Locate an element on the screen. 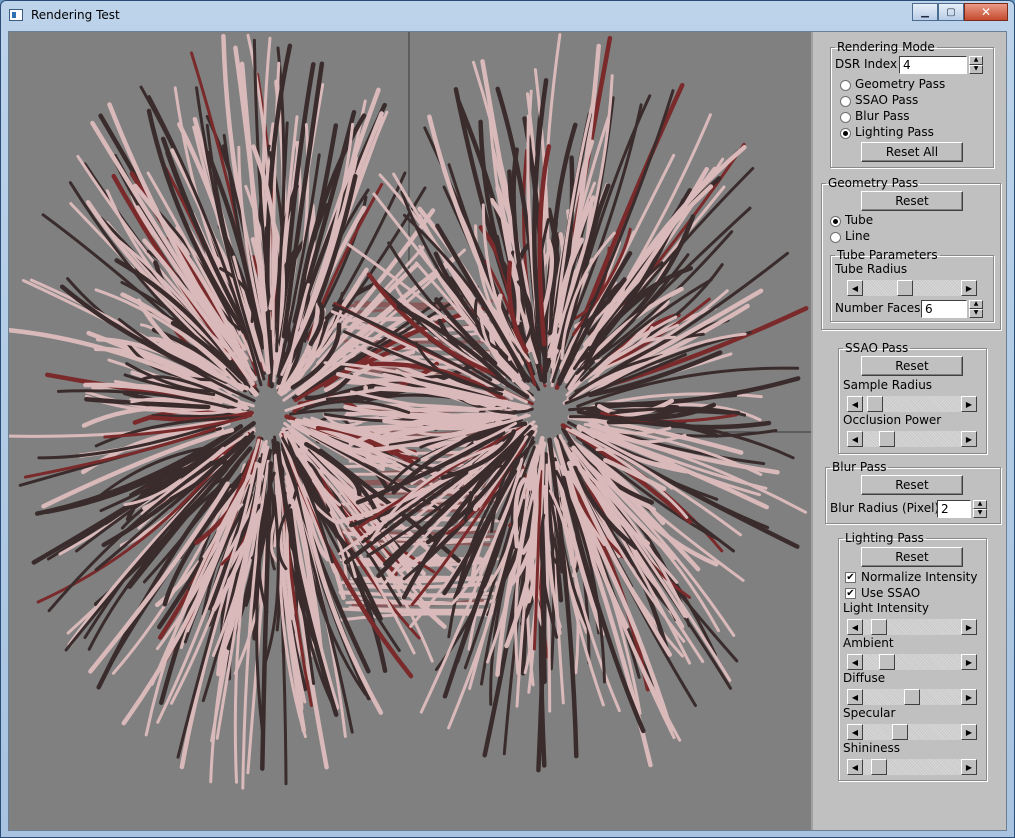 The image size is (1015, 838). normalize-intensity-checkbox: ✔ is located at coordinates (850, 577).